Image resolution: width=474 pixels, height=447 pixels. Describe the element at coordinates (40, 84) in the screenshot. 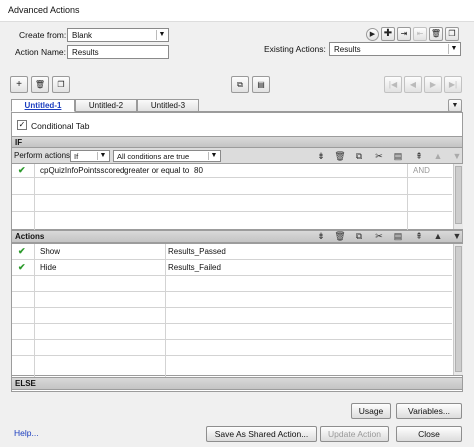

I see `delete-decision-icon: 🗑` at that location.